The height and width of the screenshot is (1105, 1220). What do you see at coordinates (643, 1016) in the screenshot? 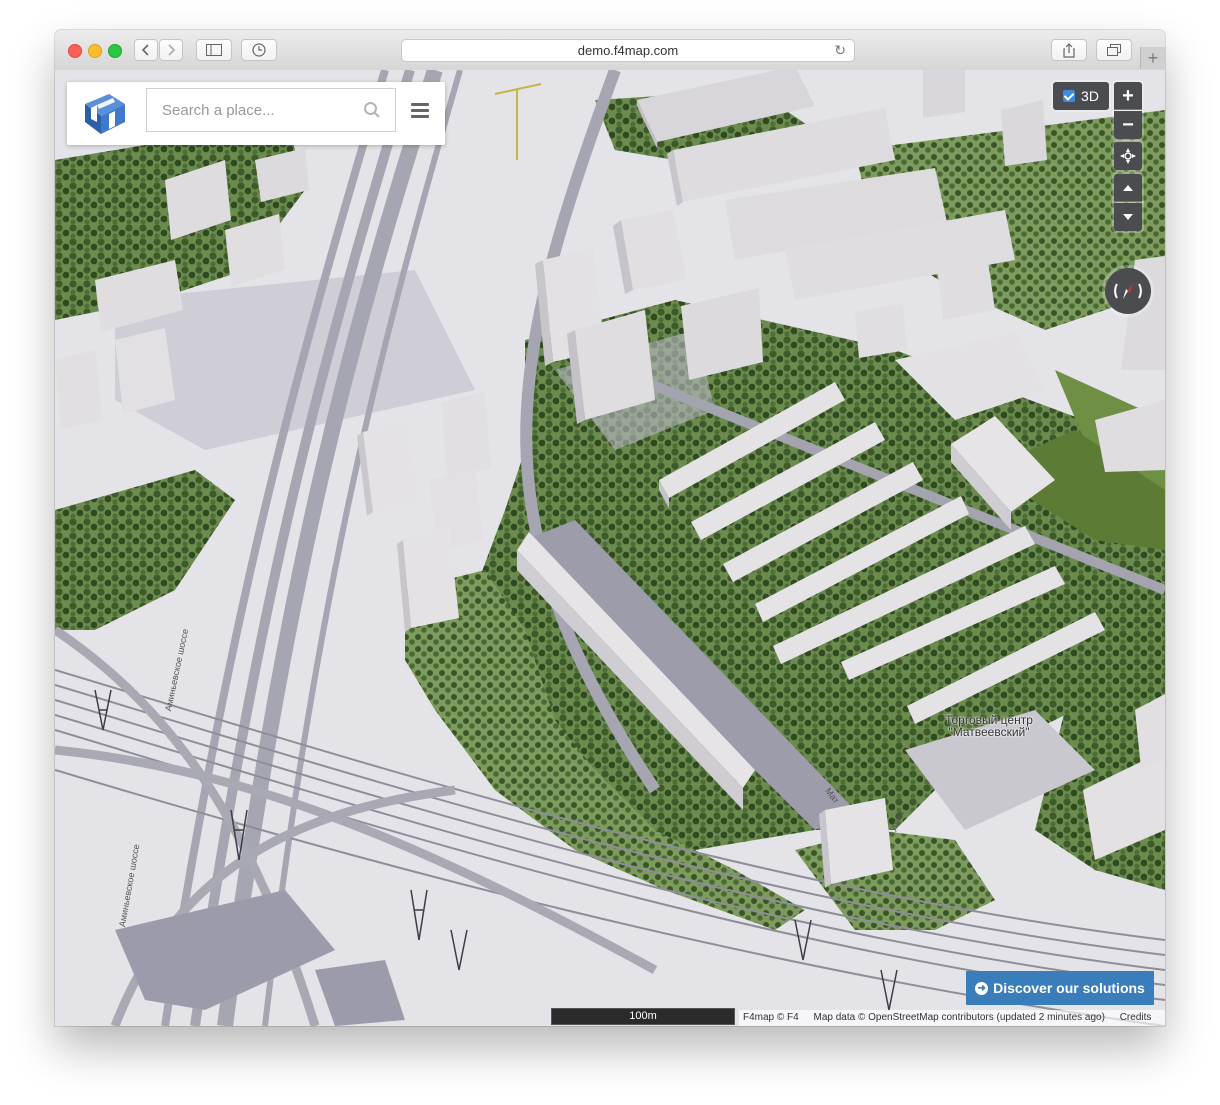
I see `scale-bar: 100m` at bounding box center [643, 1016].